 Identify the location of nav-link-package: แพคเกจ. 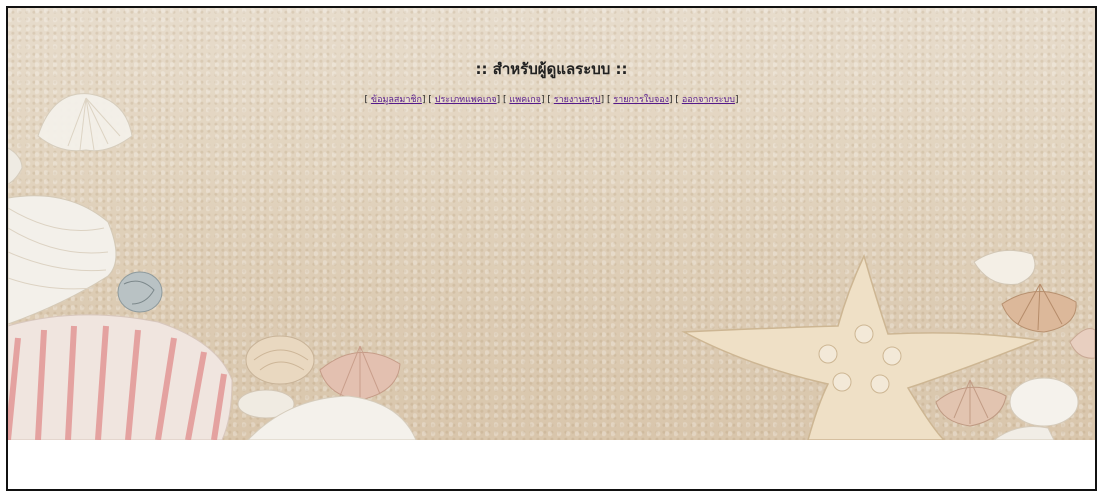
(525, 100).